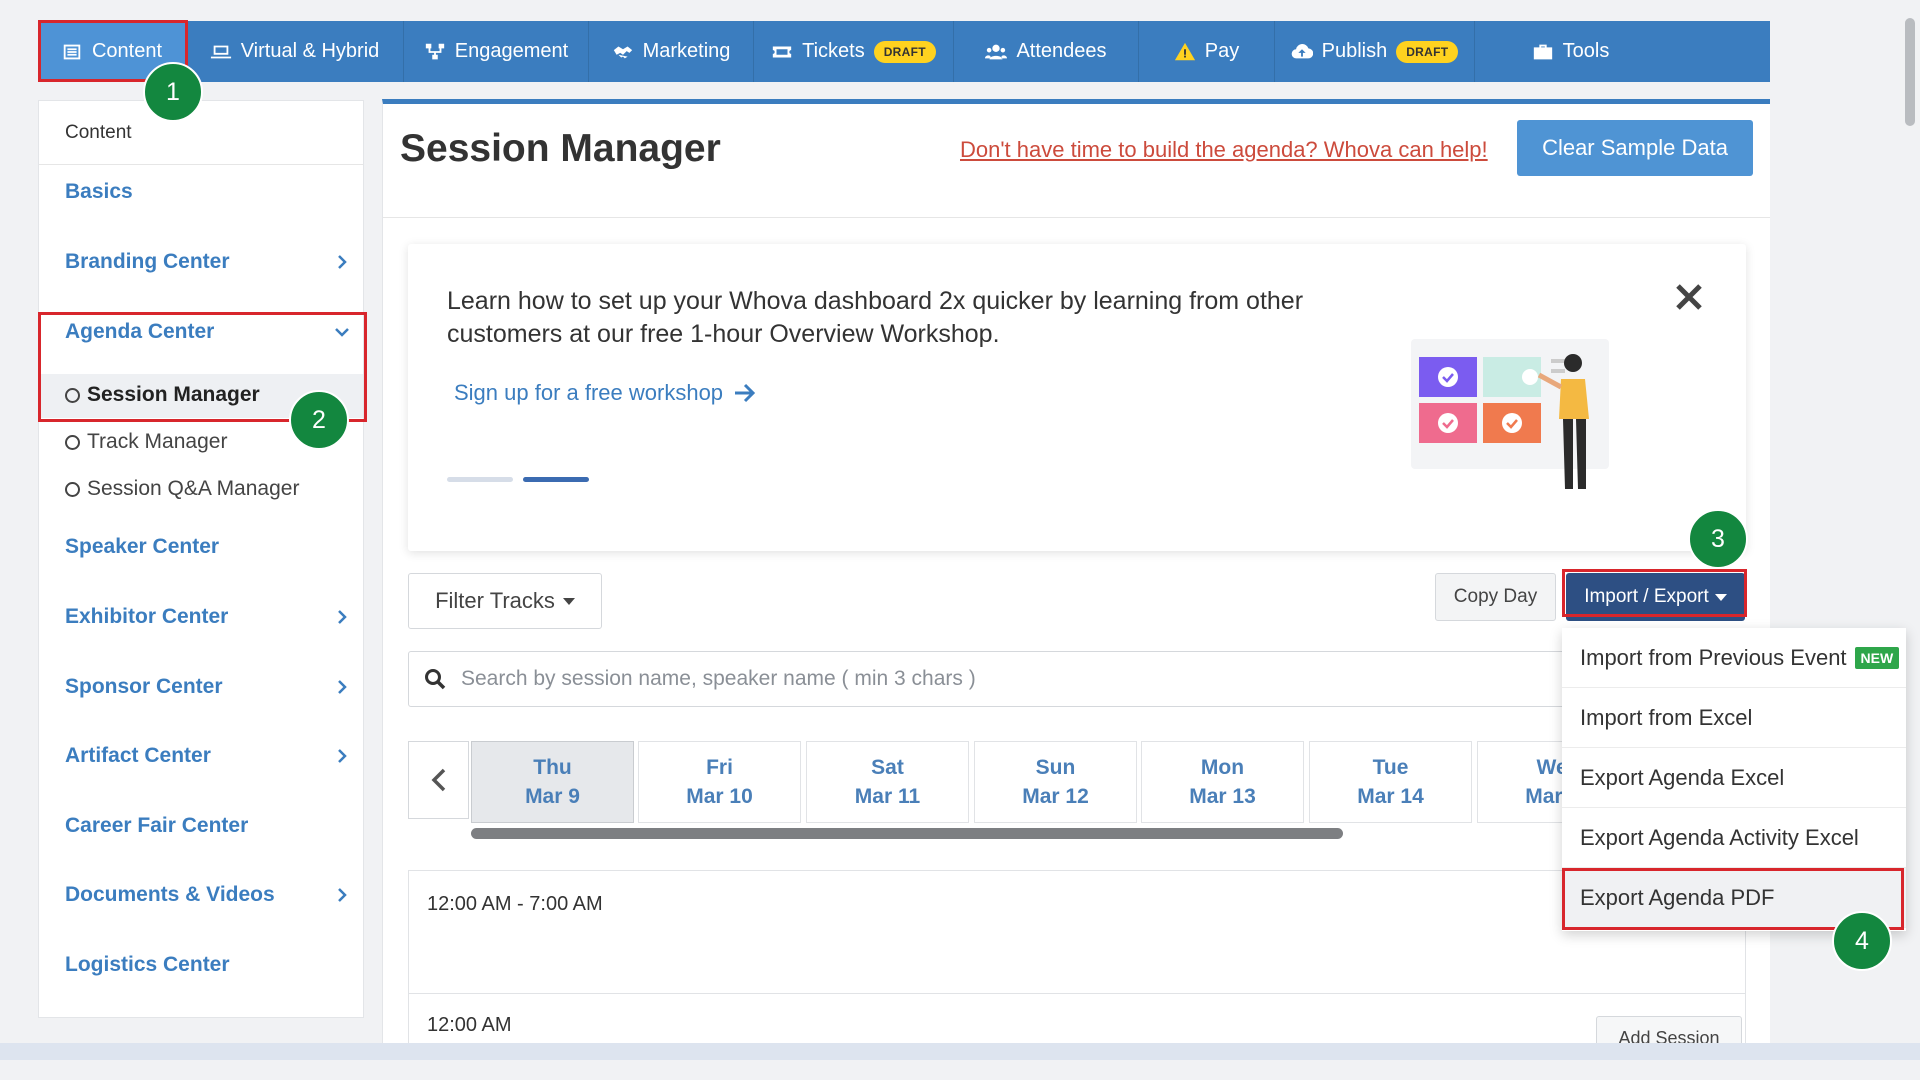  What do you see at coordinates (671, 51) in the screenshot?
I see `nav-marketing: Marketing` at bounding box center [671, 51].